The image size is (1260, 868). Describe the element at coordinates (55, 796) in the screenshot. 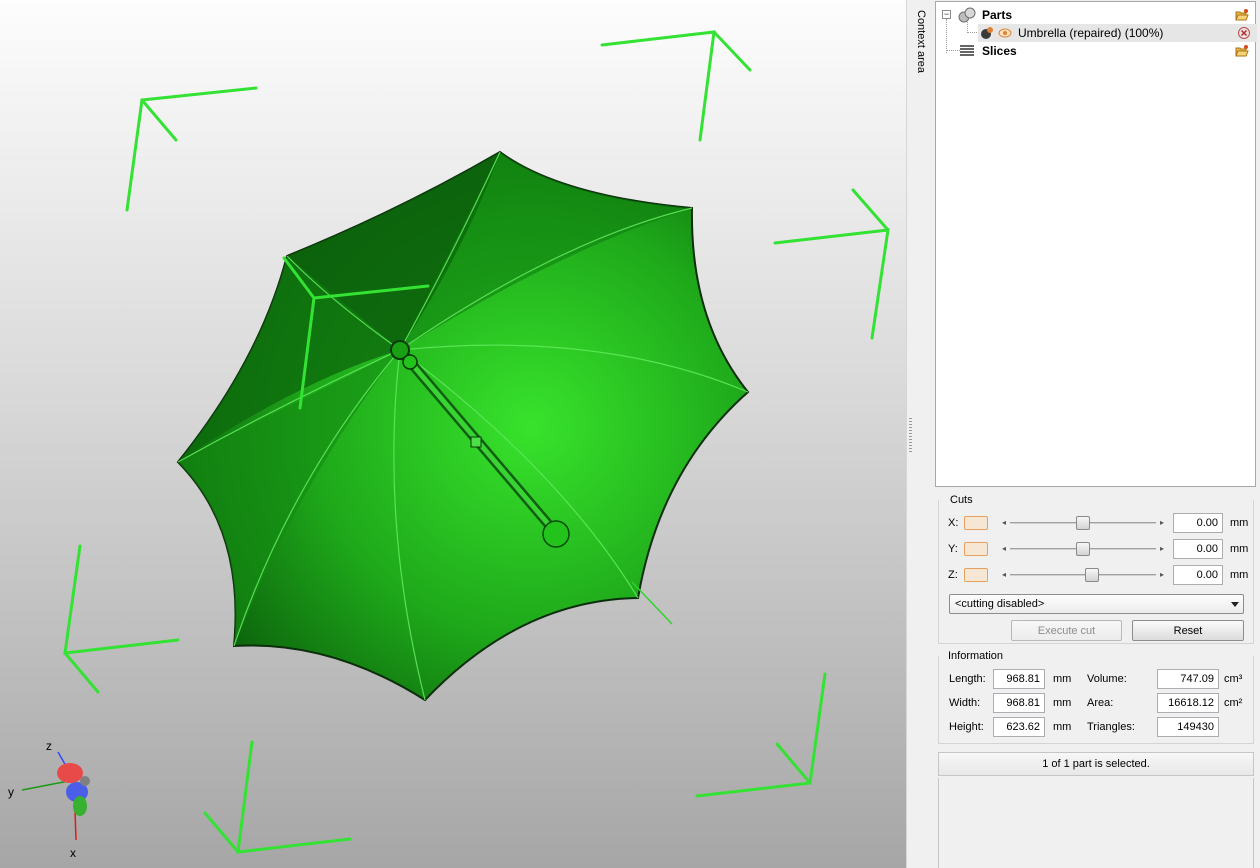

I see `axis-gizmo` at that location.